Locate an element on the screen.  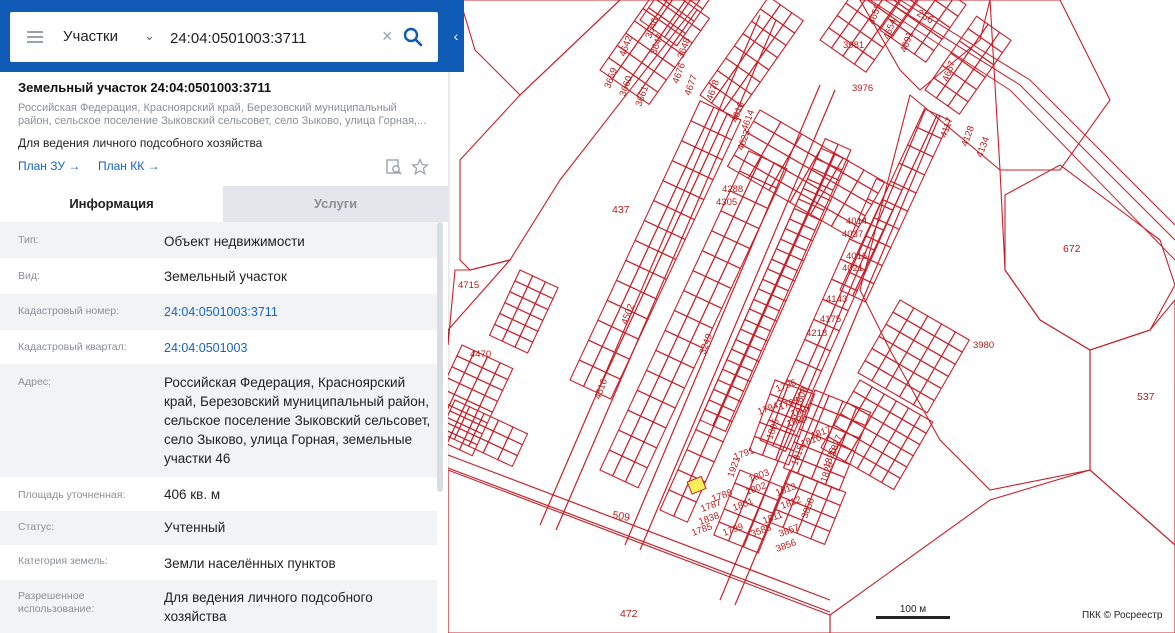
parcel-label: 672 is located at coordinates (1072, 249).